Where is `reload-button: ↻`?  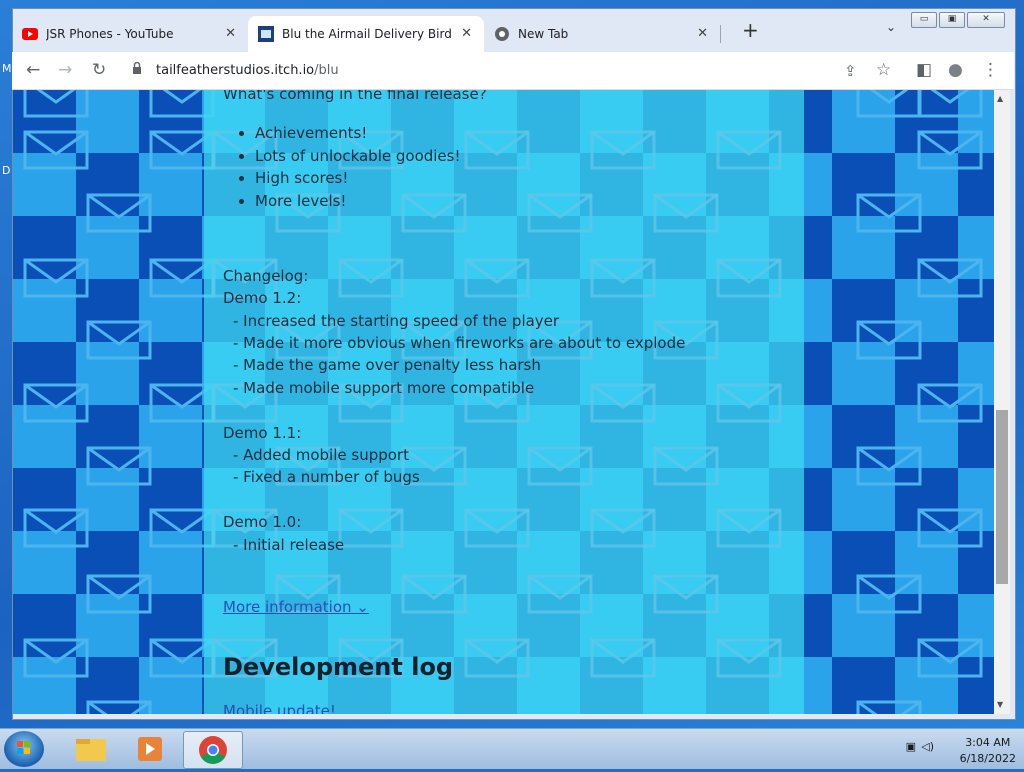 reload-button: ↻ is located at coordinates (99, 70).